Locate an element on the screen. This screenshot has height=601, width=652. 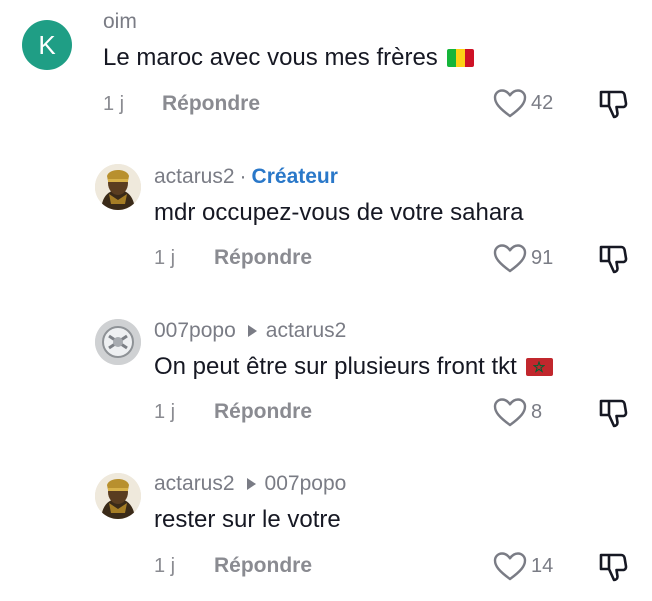
comment-text: rester sur le votre is located at coordinates (247, 519).